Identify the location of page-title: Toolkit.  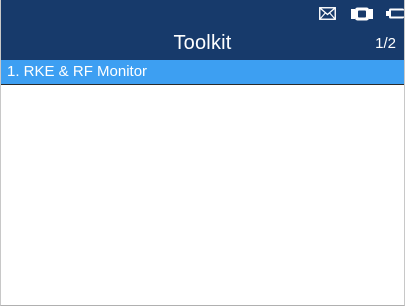
(202, 43).